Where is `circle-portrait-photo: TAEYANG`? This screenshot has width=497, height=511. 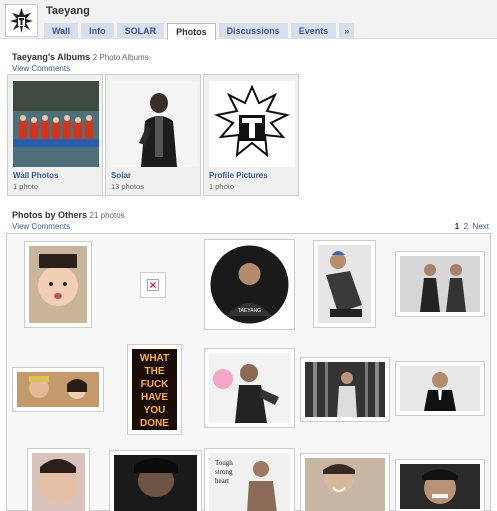 circle-portrait-photo: TAEYANG is located at coordinates (249, 284).